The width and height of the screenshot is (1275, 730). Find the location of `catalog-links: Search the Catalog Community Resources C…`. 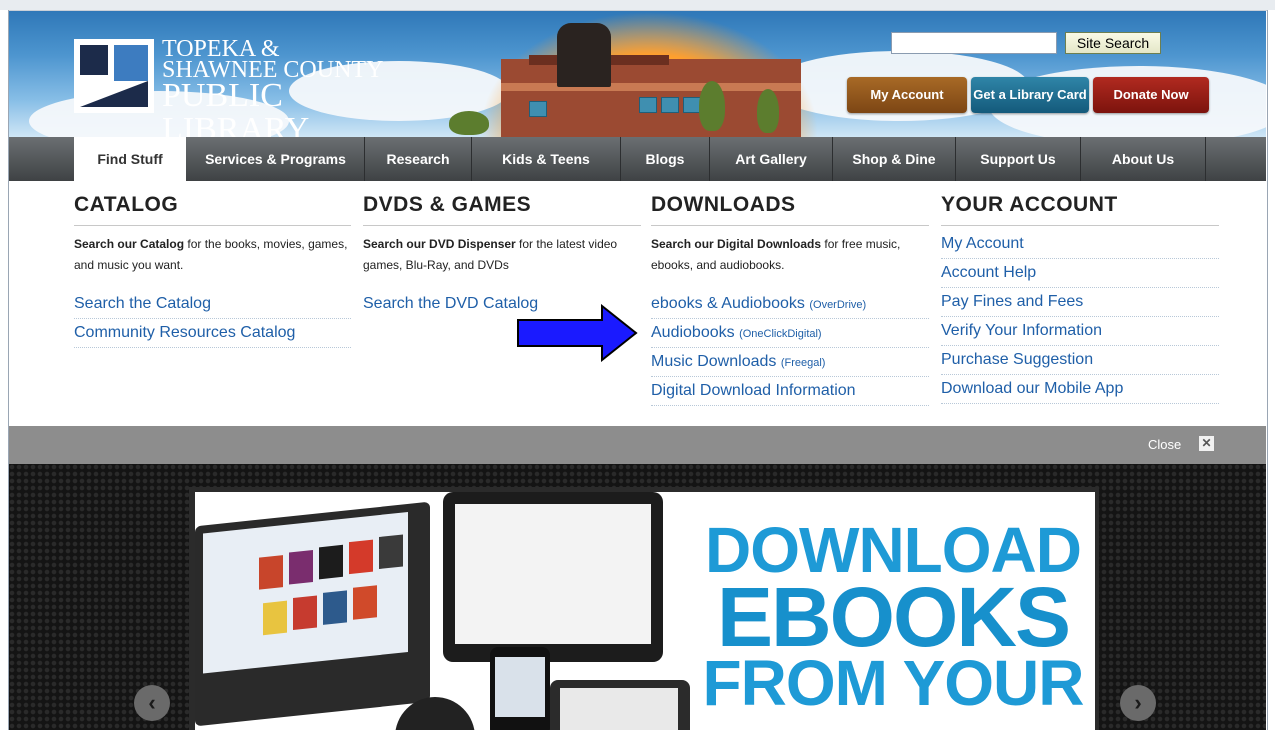

catalog-links: Search the Catalog Community Resources C… is located at coordinates (212, 319).